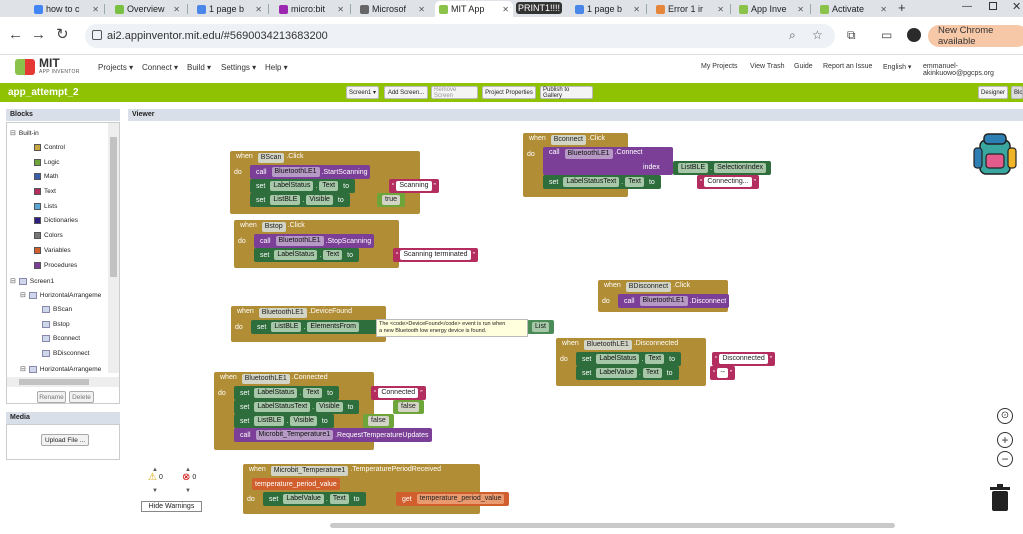 This screenshot has width=1023, height=534. I want to click on screen1-node: ⊟ Screen1, so click(32, 281).